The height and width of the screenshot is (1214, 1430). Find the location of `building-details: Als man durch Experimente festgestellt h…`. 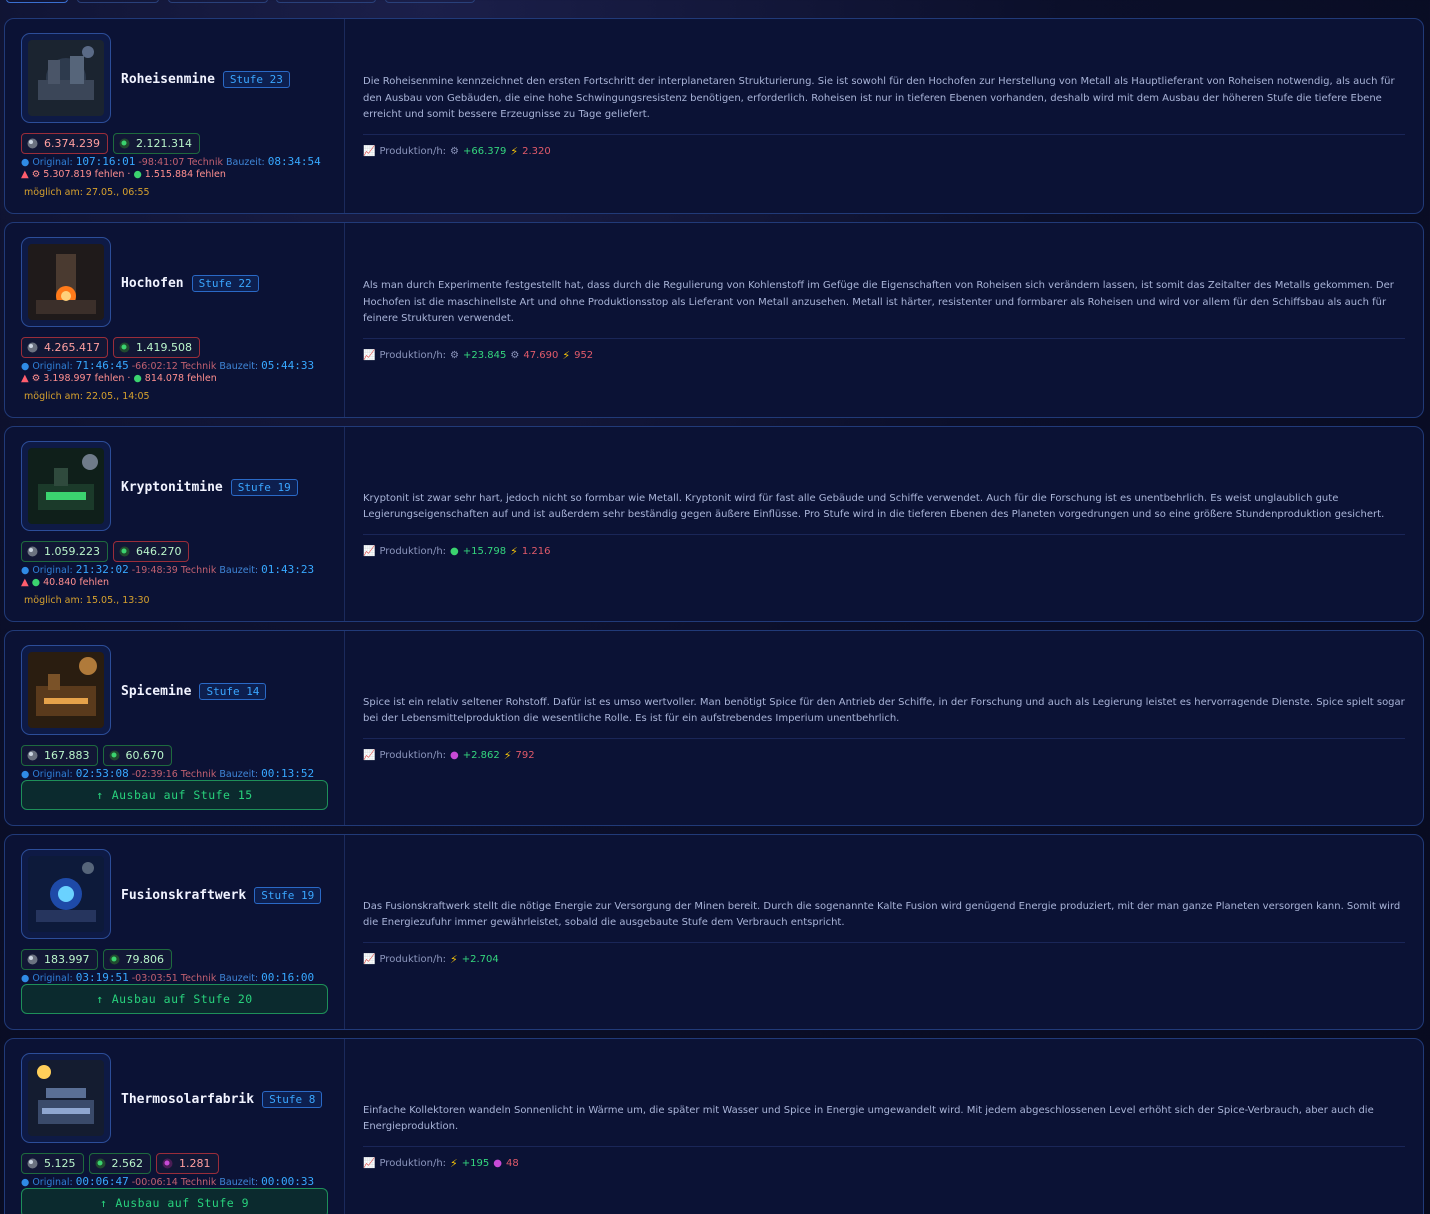

building-details: Als man durch Experimente festgestellt h… is located at coordinates (884, 320).